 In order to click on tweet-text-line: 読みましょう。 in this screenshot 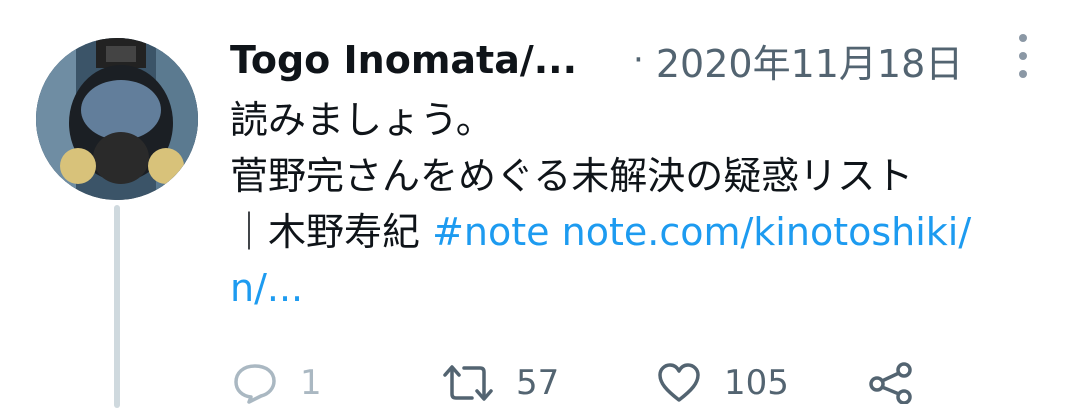, I will do `click(362, 120)`.